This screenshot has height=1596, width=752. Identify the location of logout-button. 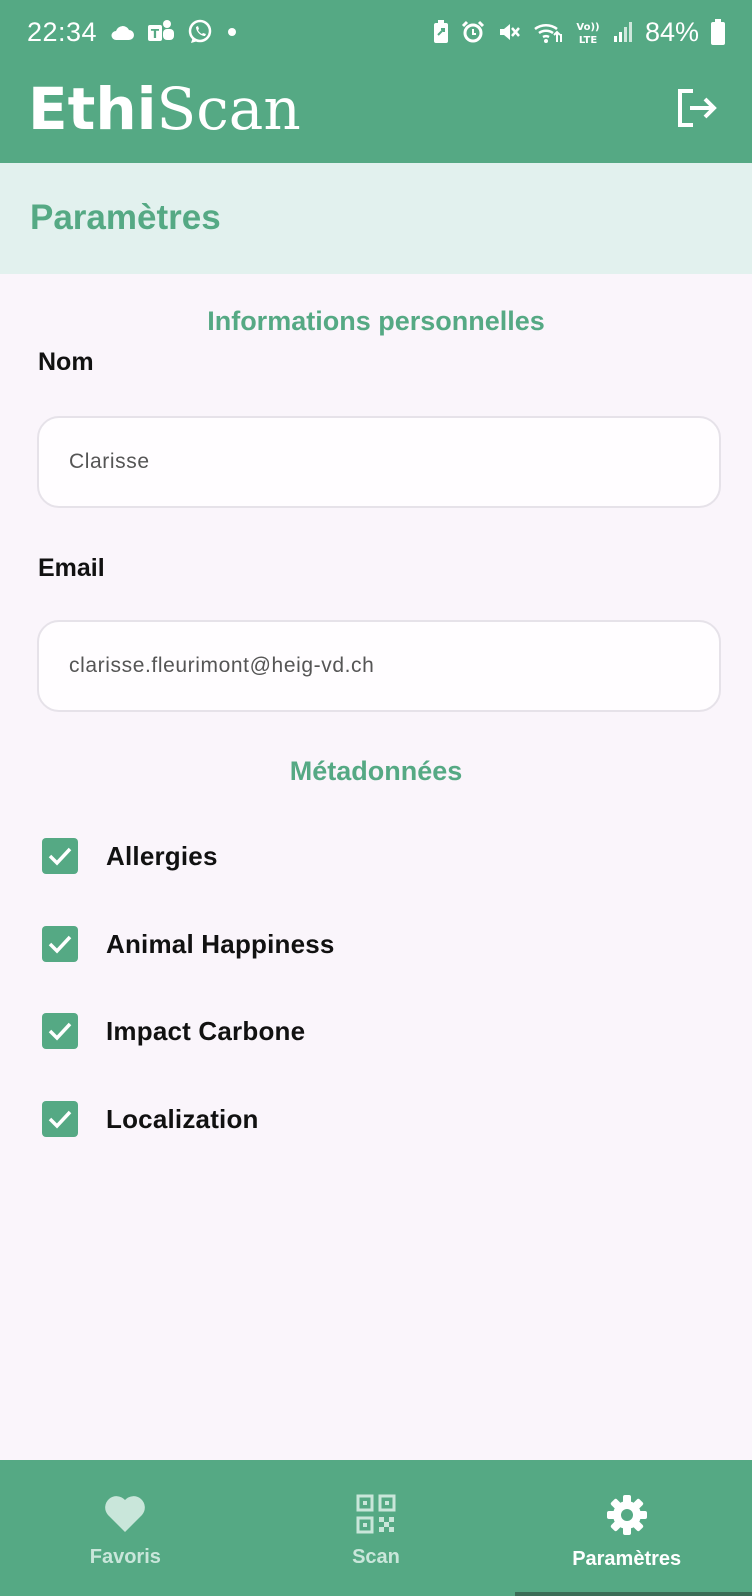
(696, 108).